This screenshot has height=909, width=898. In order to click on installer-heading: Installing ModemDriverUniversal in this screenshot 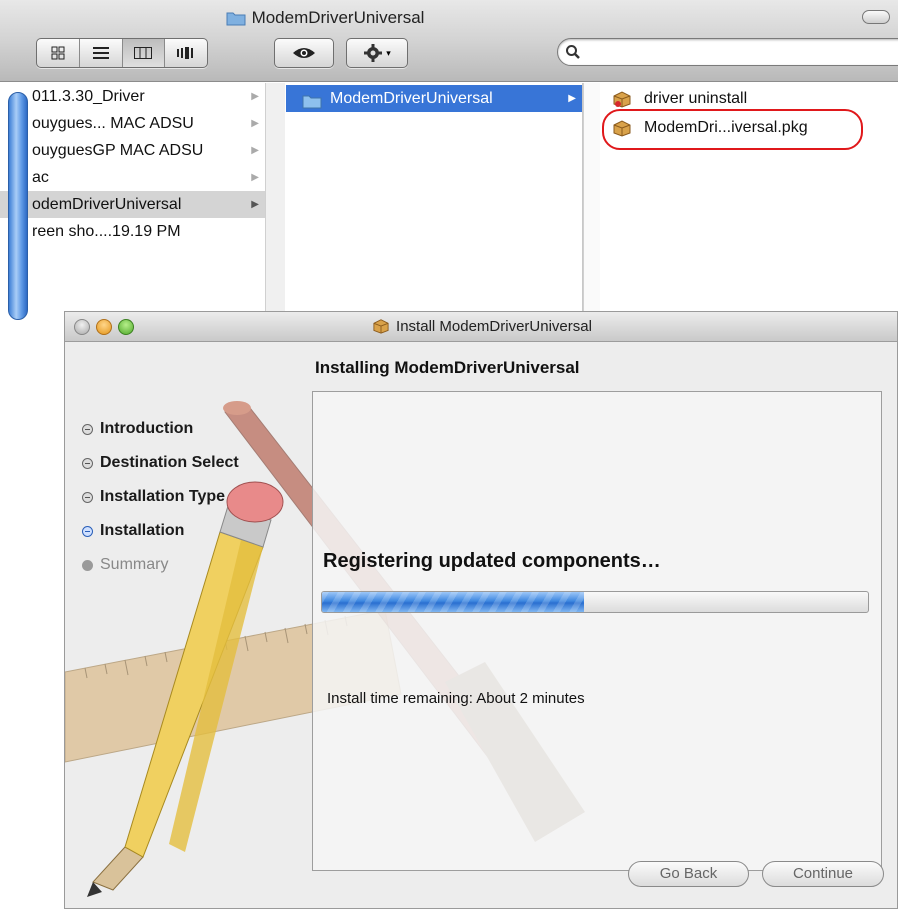, I will do `click(447, 367)`.